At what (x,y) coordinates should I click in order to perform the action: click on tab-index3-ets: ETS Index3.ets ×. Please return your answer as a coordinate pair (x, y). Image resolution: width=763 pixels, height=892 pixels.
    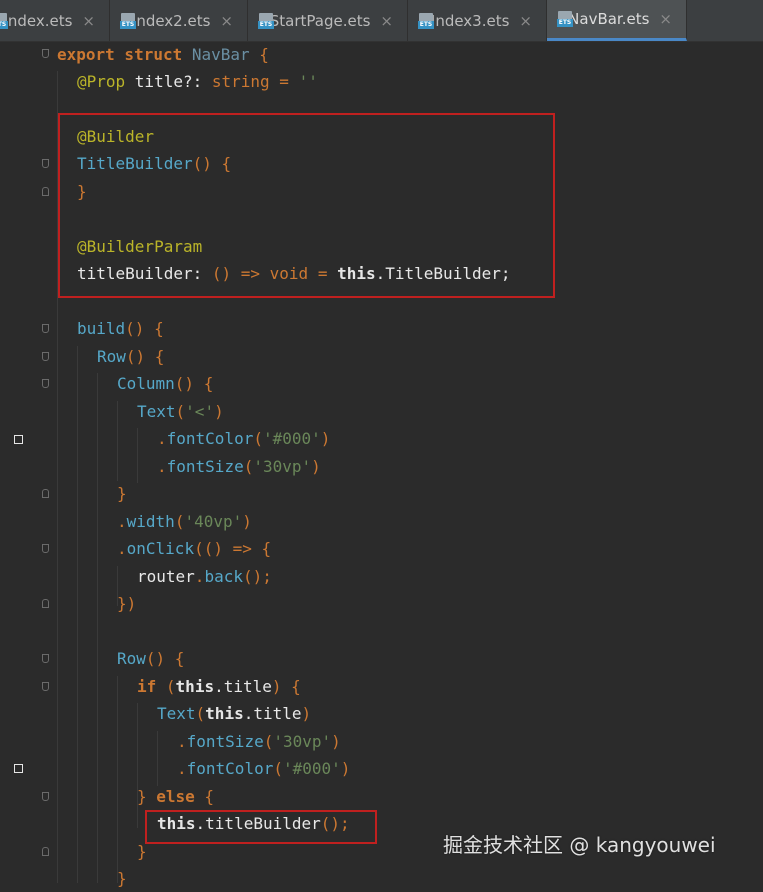
    Looking at the image, I should click on (477, 20).